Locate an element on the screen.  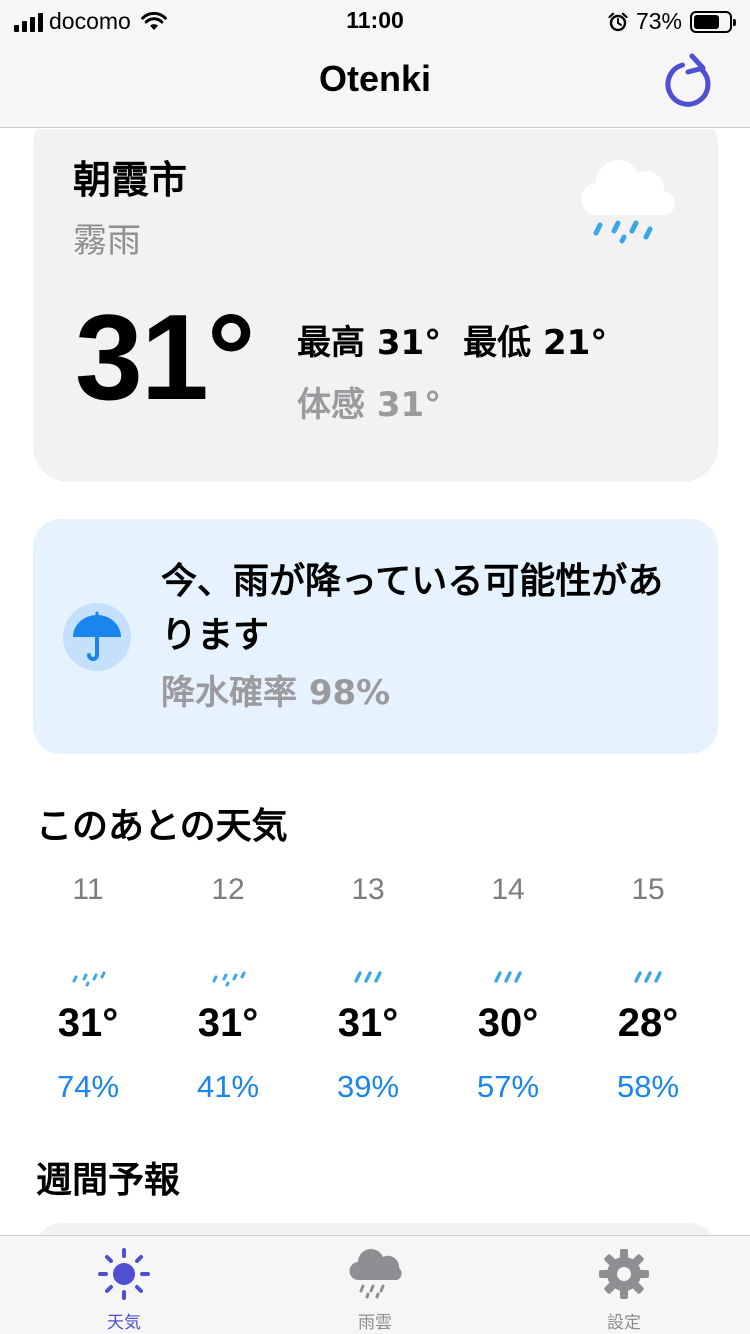
sun-icon is located at coordinates (124, 1274).